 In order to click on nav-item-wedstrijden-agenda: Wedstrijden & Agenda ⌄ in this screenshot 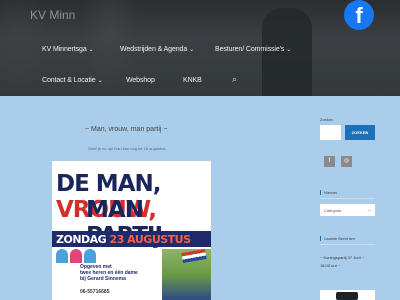, I will do `click(157, 49)`.